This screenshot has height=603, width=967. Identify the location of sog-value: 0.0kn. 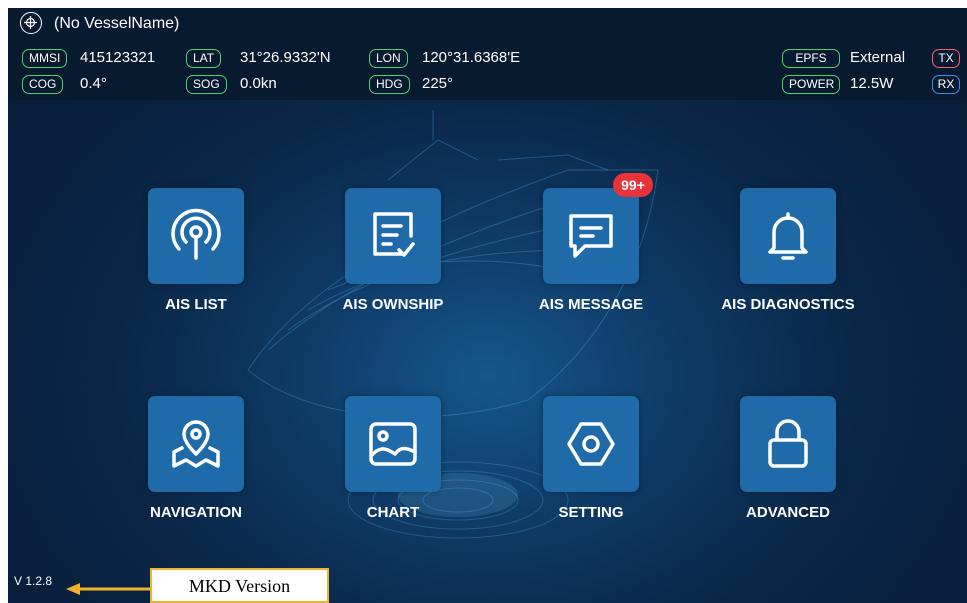
(258, 83).